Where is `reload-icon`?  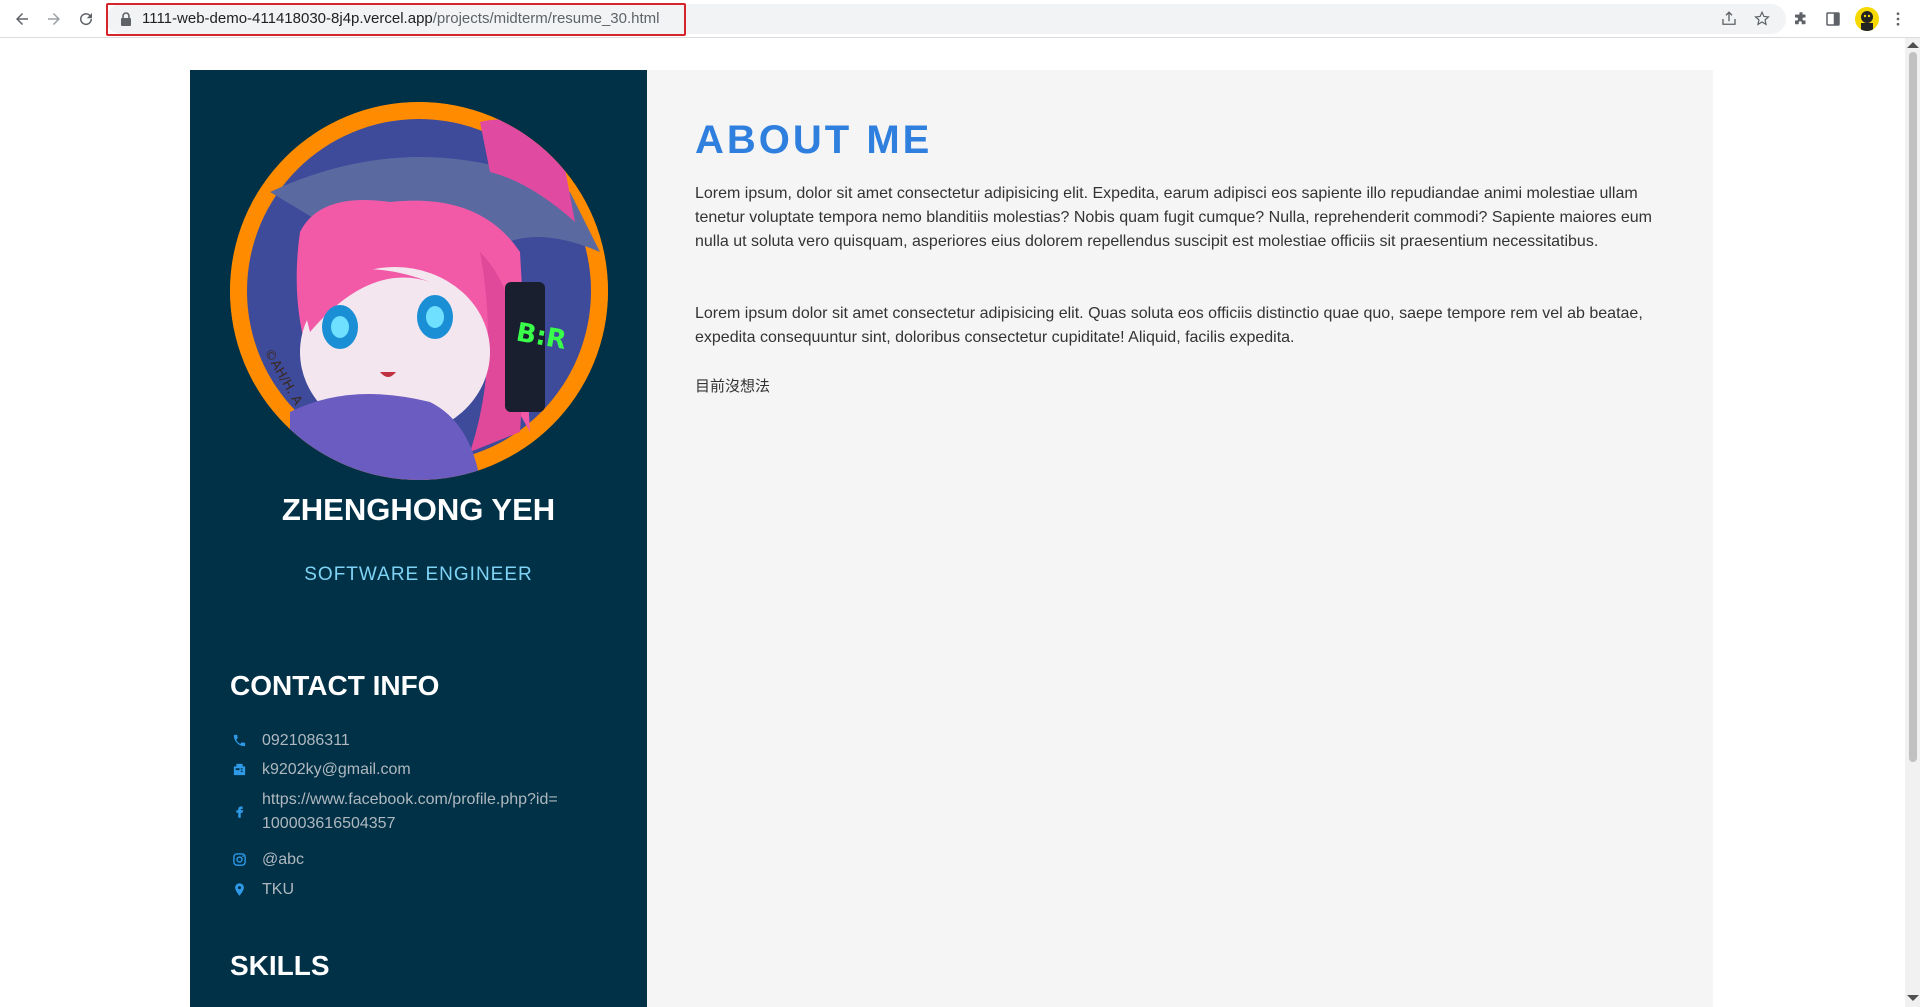 reload-icon is located at coordinates (86, 19).